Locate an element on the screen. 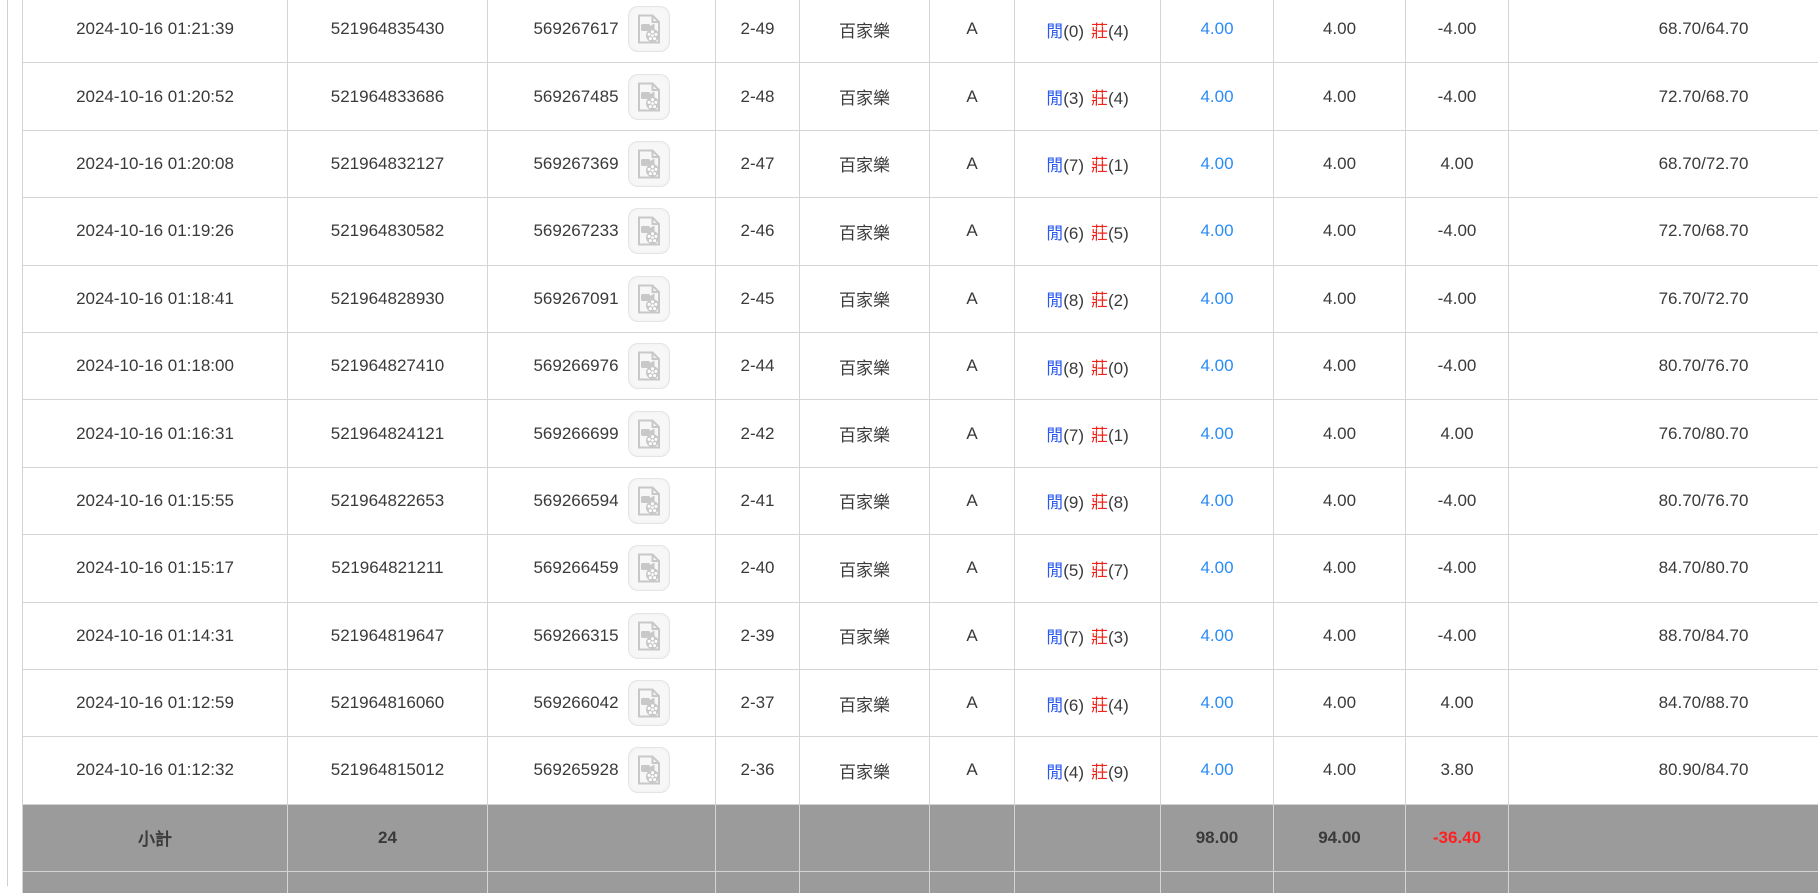 This screenshot has width=1818, height=893. total-bet-total: 98.00 is located at coordinates (1217, 882).